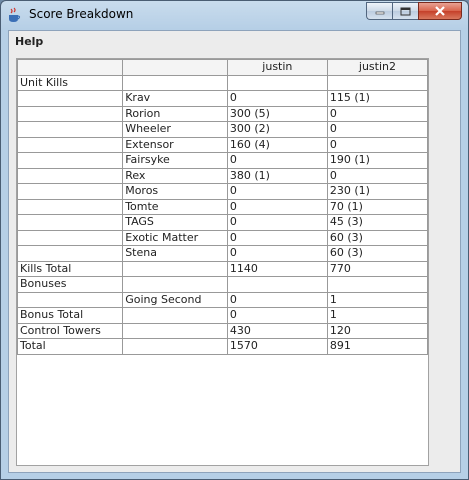 This screenshot has height=480, width=469. Describe the element at coordinates (175, 206) in the screenshot. I see `table-cell: Tomte` at that location.